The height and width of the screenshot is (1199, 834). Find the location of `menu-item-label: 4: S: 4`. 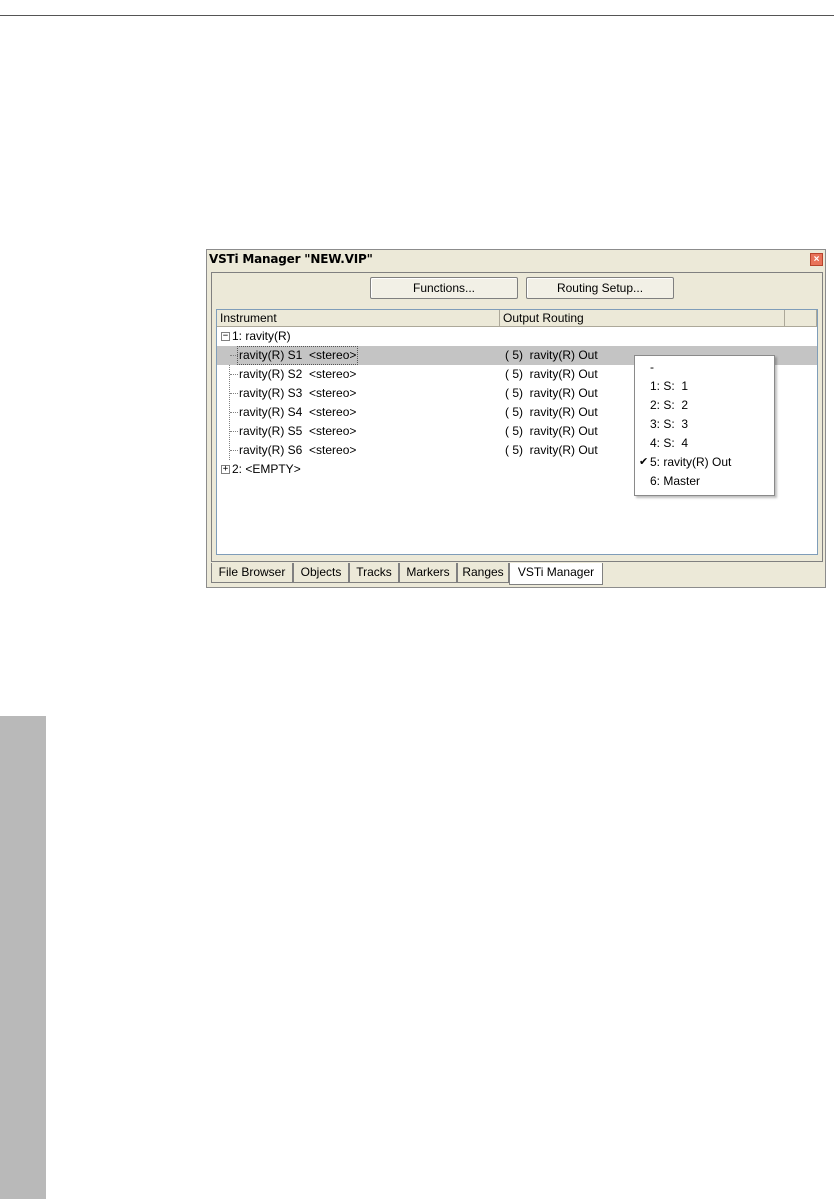

menu-item-label: 4: S: 4 is located at coordinates (669, 443).